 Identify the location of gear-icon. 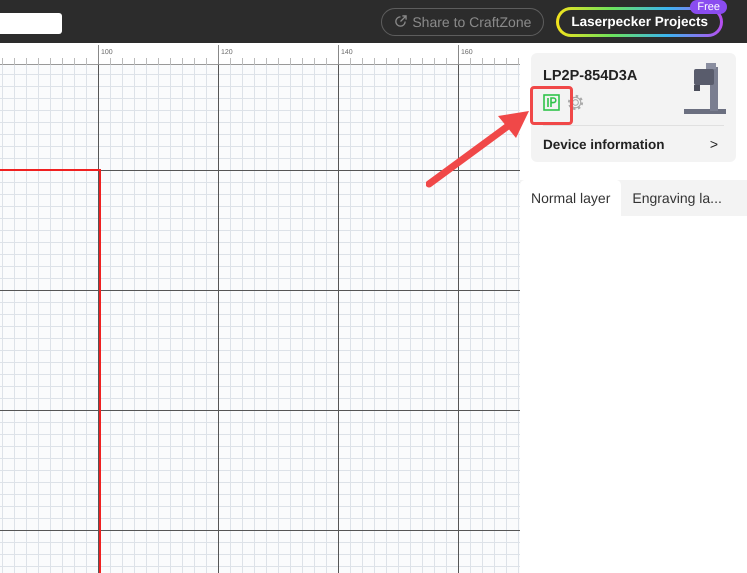
(575, 102).